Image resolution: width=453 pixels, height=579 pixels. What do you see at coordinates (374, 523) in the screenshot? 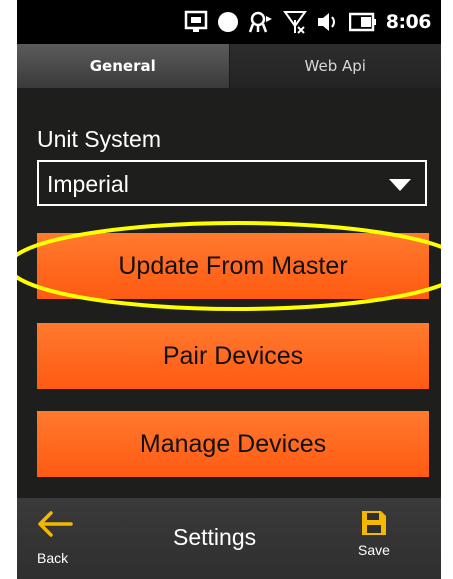
I see `save-icon` at bounding box center [374, 523].